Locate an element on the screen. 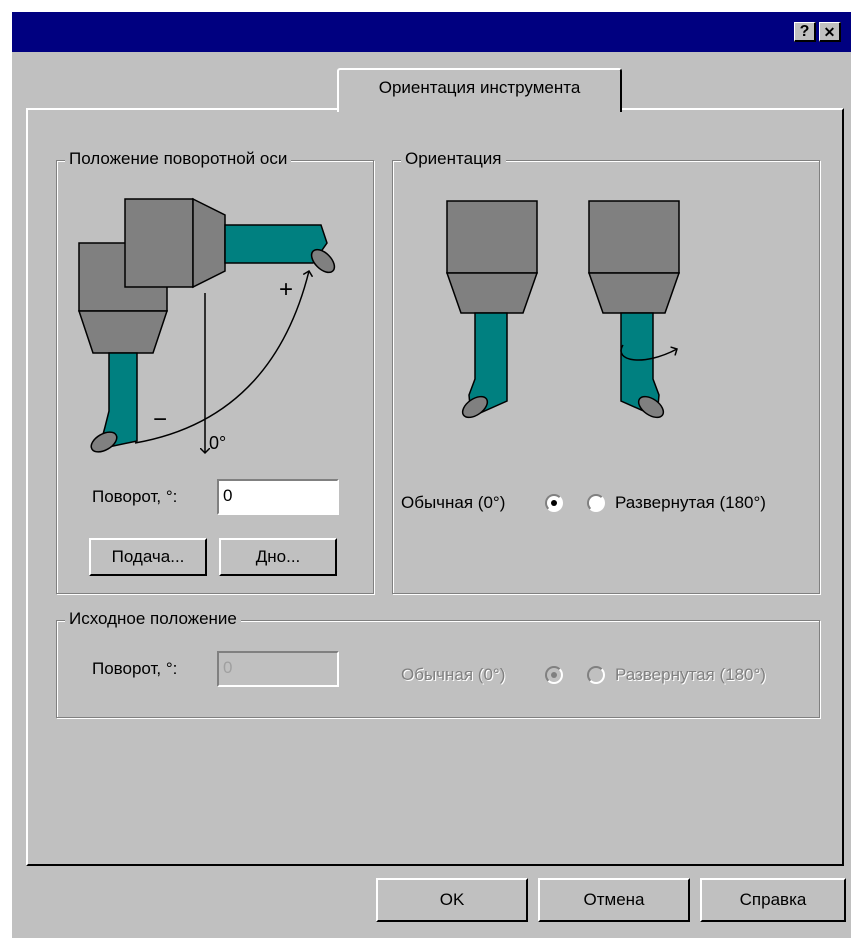  initial-reversed-radio is located at coordinates (596, 675).